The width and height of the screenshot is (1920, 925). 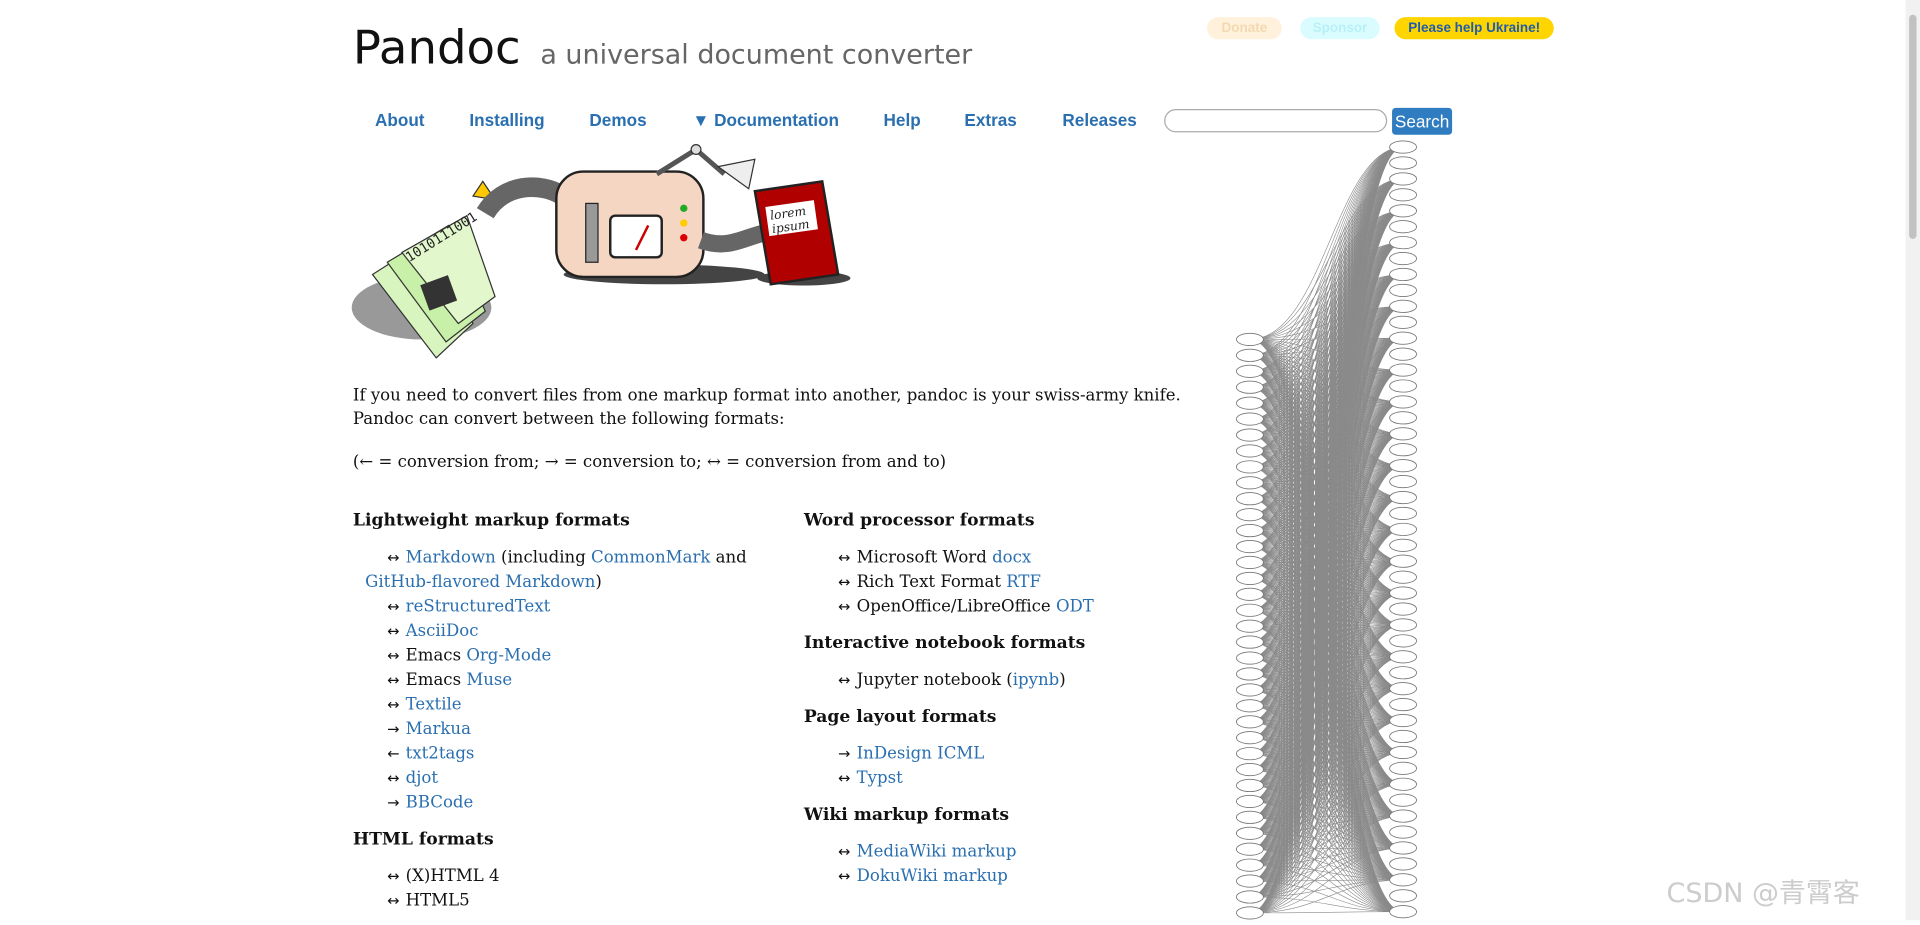 I want to click on format-link-bbcode: BBCode, so click(x=440, y=803).